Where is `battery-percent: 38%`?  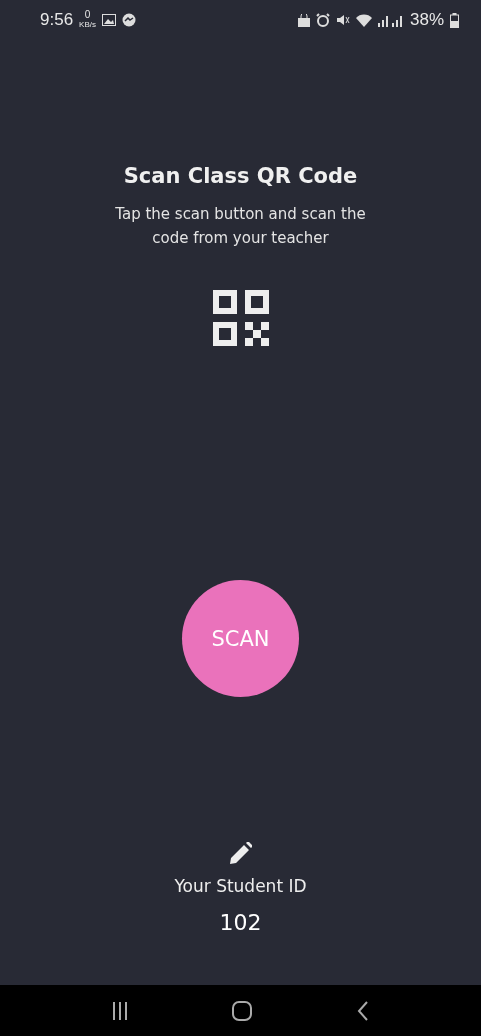
battery-percent: 38% is located at coordinates (426, 20).